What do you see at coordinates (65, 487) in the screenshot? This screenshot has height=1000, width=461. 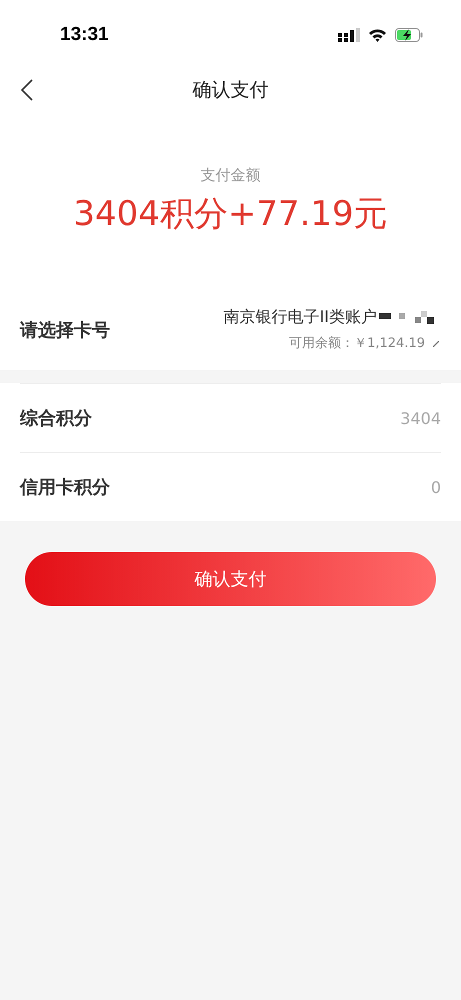 I see `points-label: 信用卡积分` at bounding box center [65, 487].